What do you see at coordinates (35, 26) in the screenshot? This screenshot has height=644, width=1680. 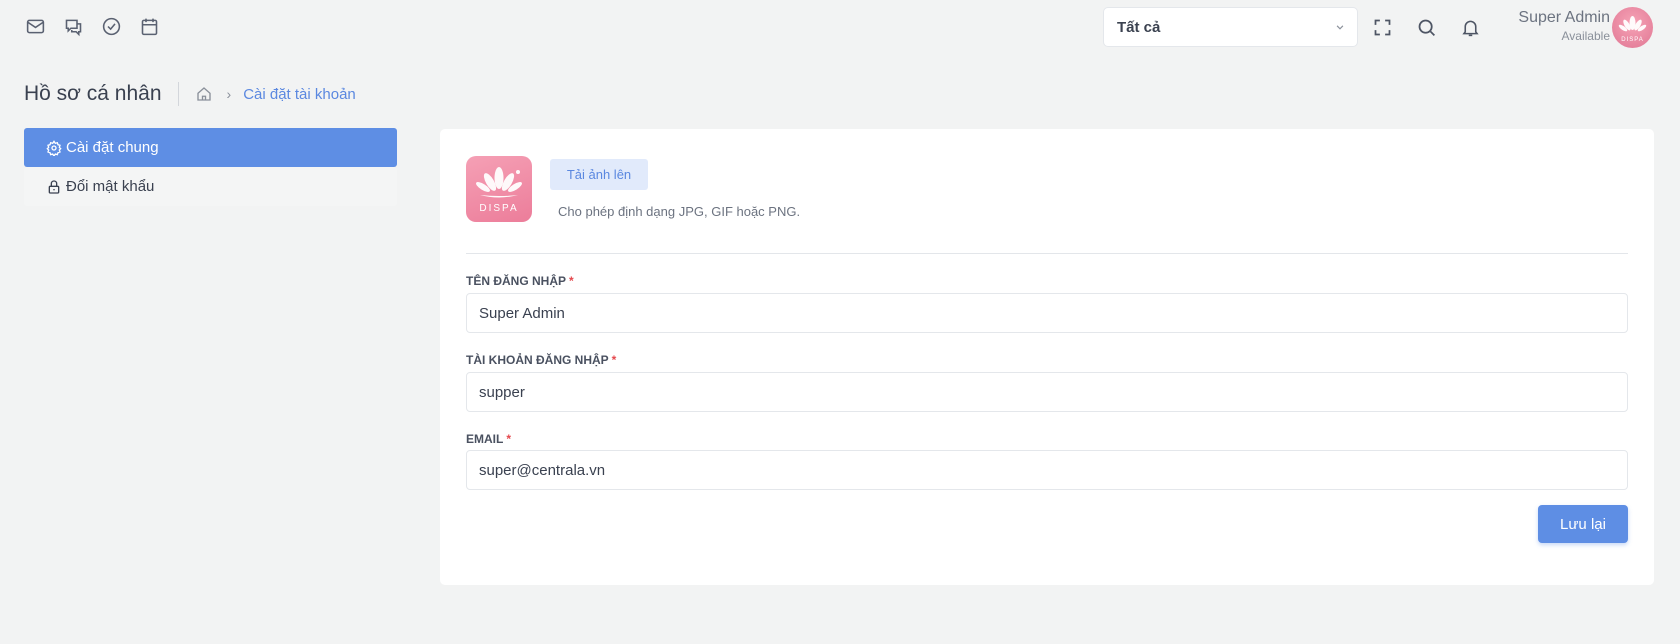 I see `mail-icon` at bounding box center [35, 26].